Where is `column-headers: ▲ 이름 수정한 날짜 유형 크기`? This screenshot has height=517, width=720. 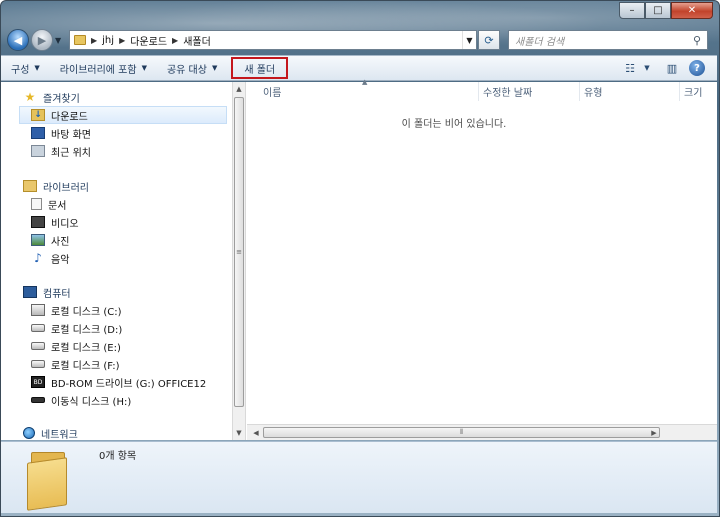
column-headers: ▲ 이름 수정한 날짜 유형 크기 is located at coordinates (482, 89).